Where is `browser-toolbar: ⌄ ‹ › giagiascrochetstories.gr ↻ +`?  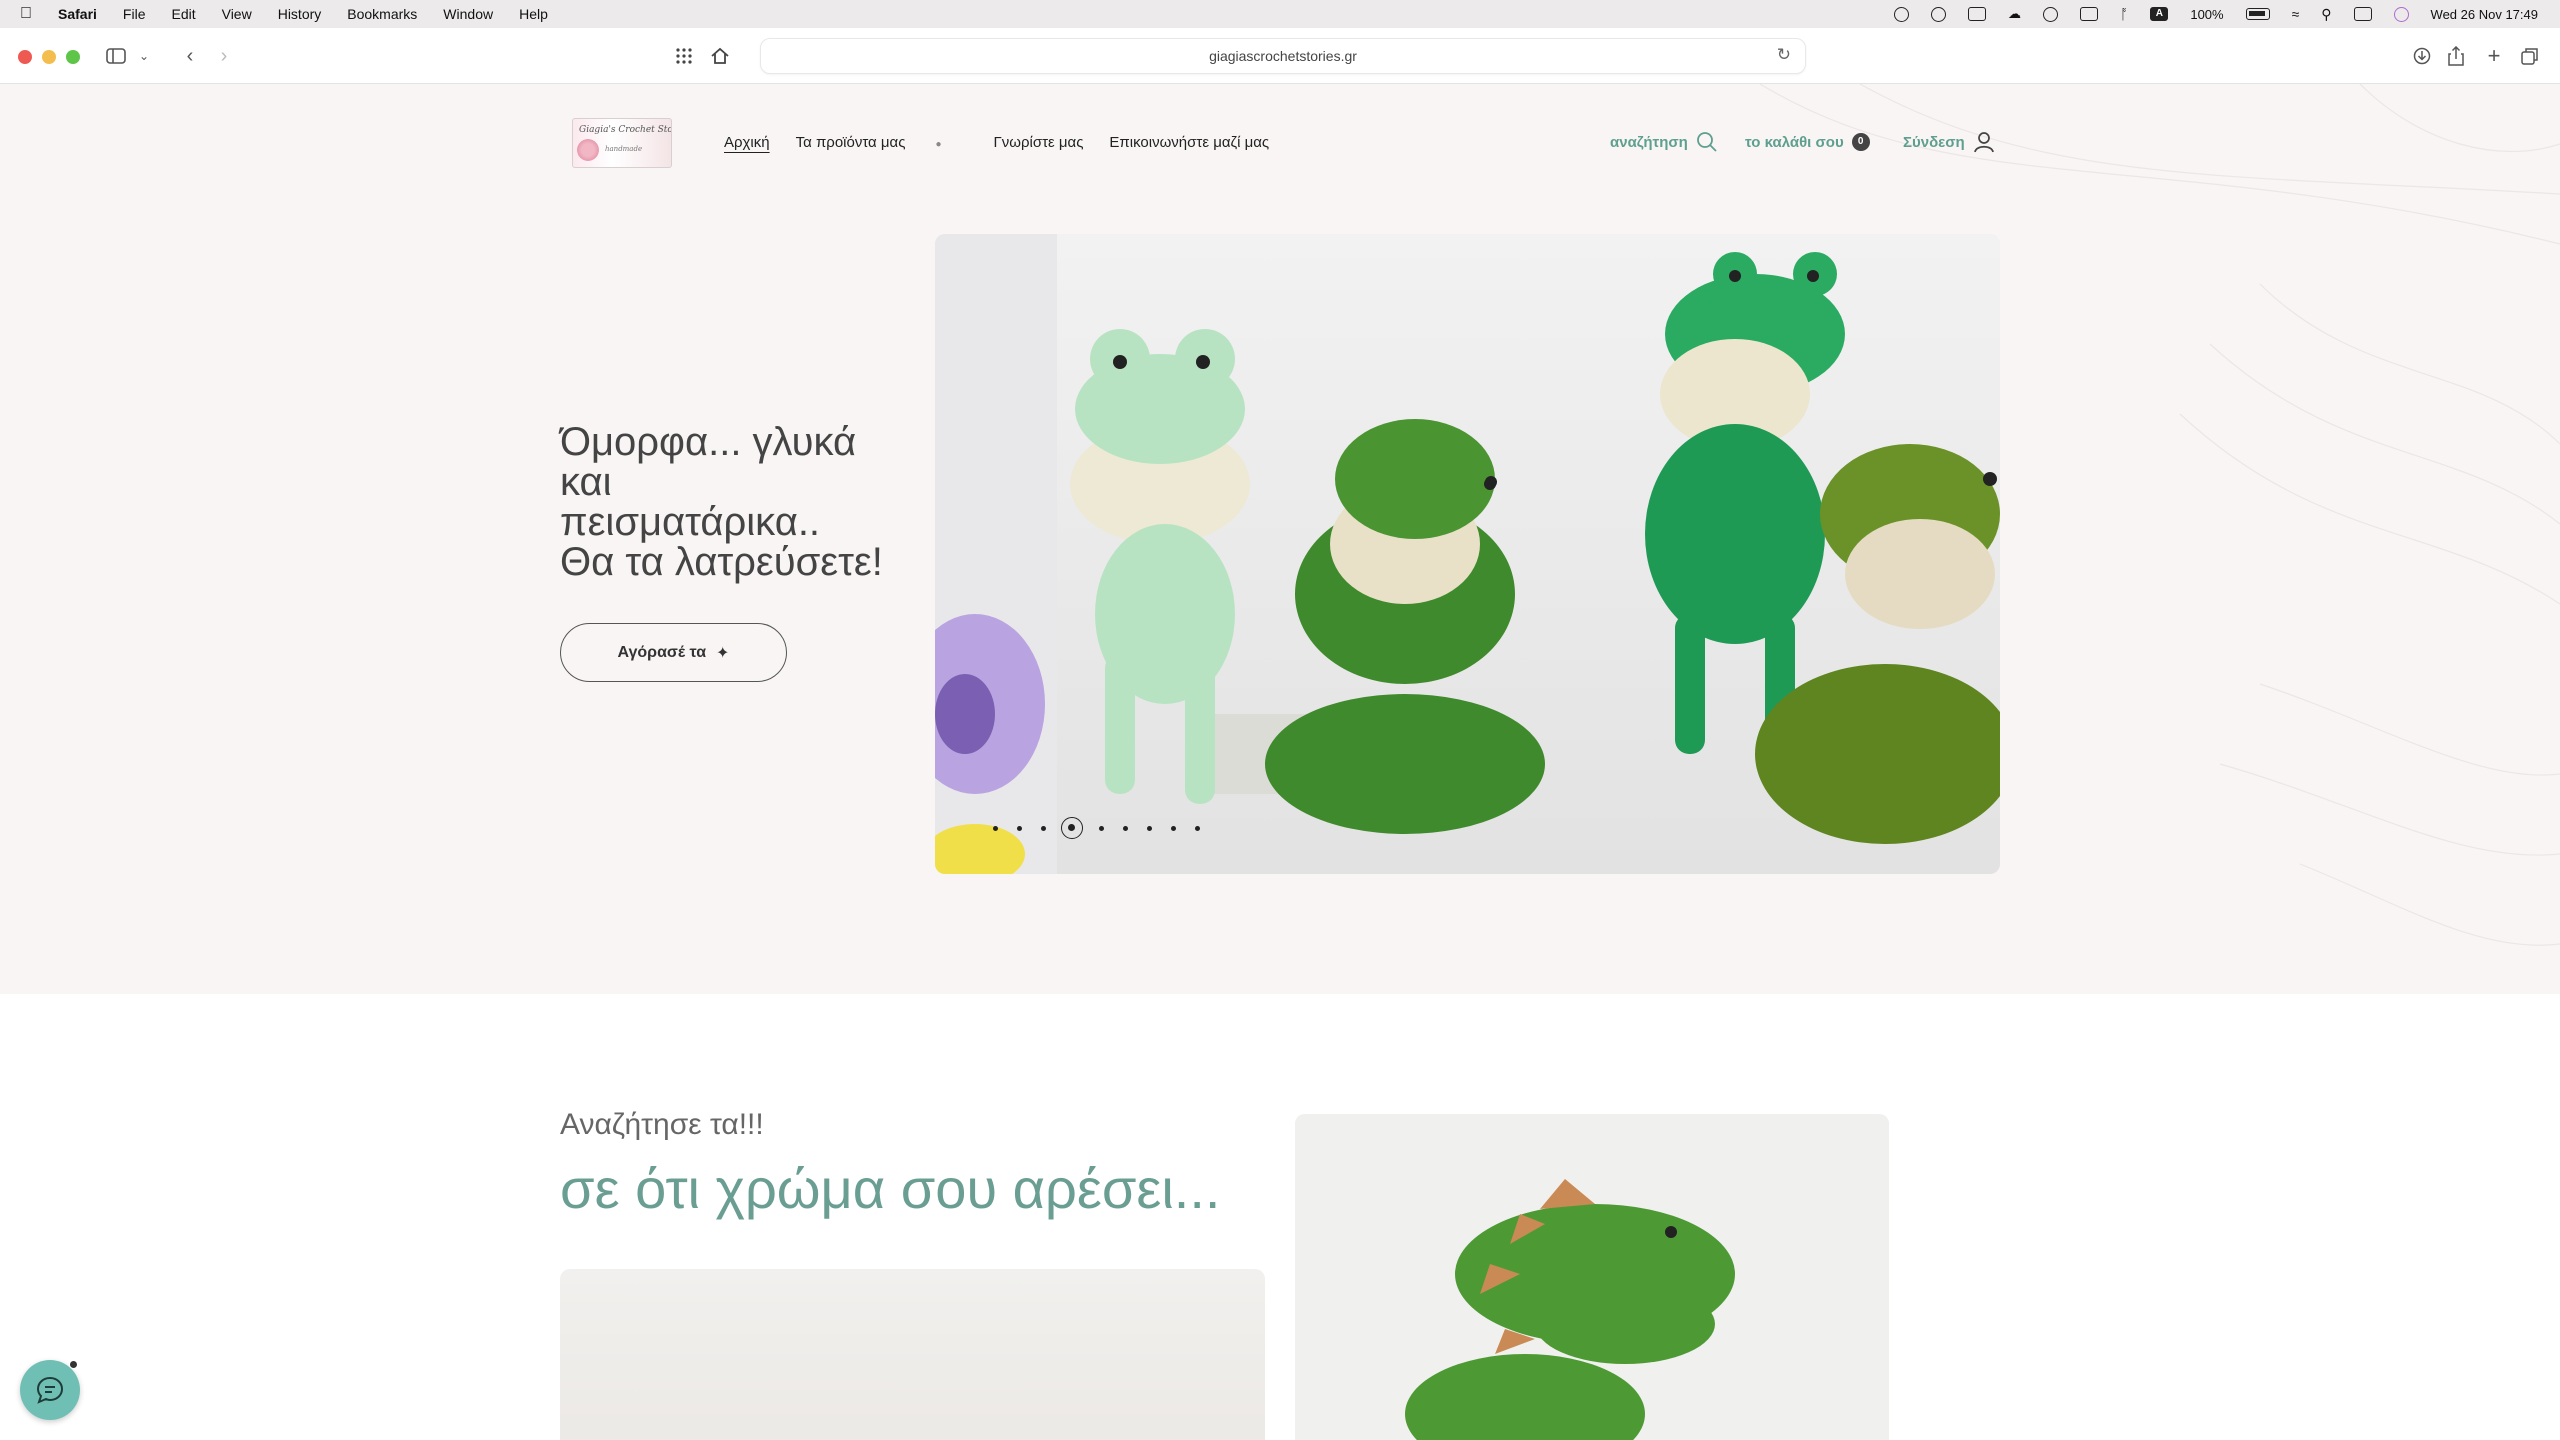 browser-toolbar: ⌄ ‹ › giagiascrochetstories.gr ↻ + is located at coordinates (1280, 56).